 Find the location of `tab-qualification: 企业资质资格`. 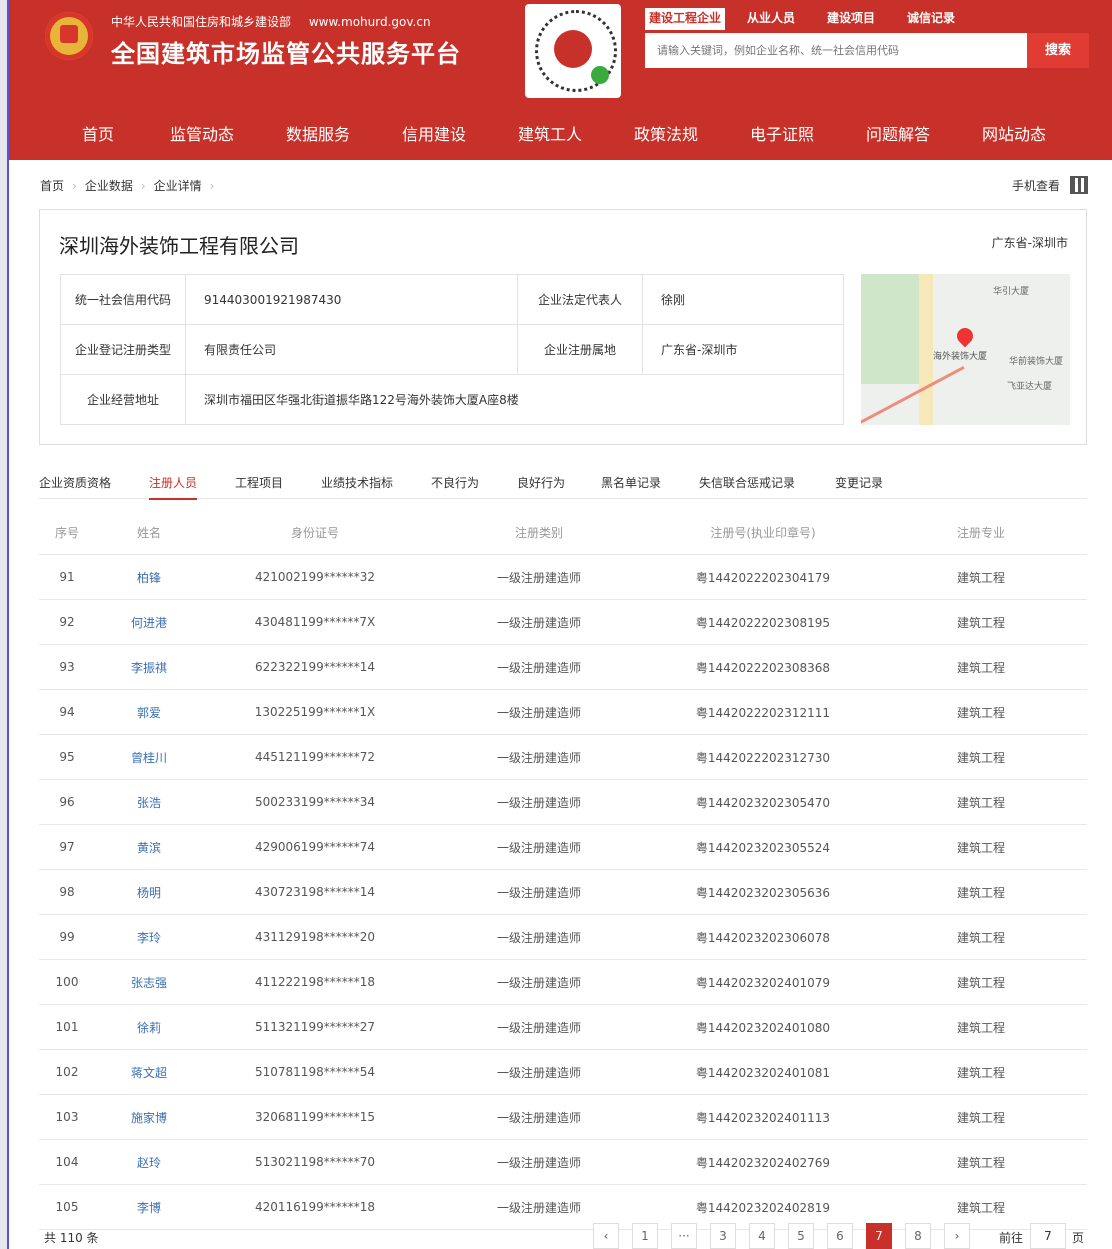

tab-qualification: 企业资质资格 is located at coordinates (75, 486).